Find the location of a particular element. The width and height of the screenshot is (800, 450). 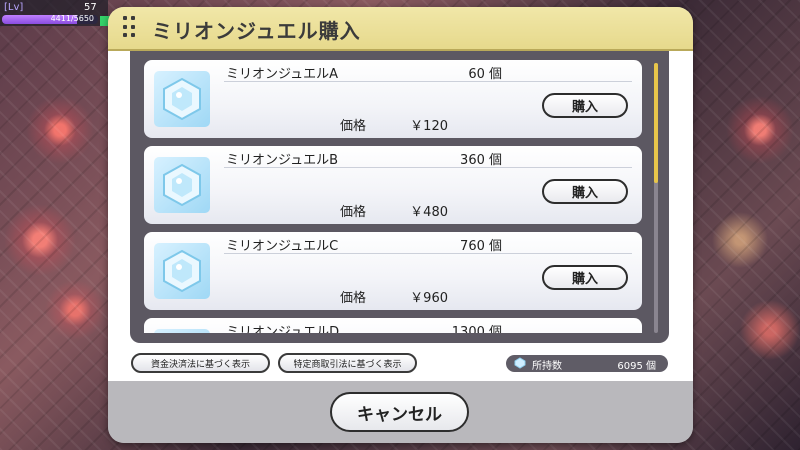

level-label: [Lv] is located at coordinates (14, 7).